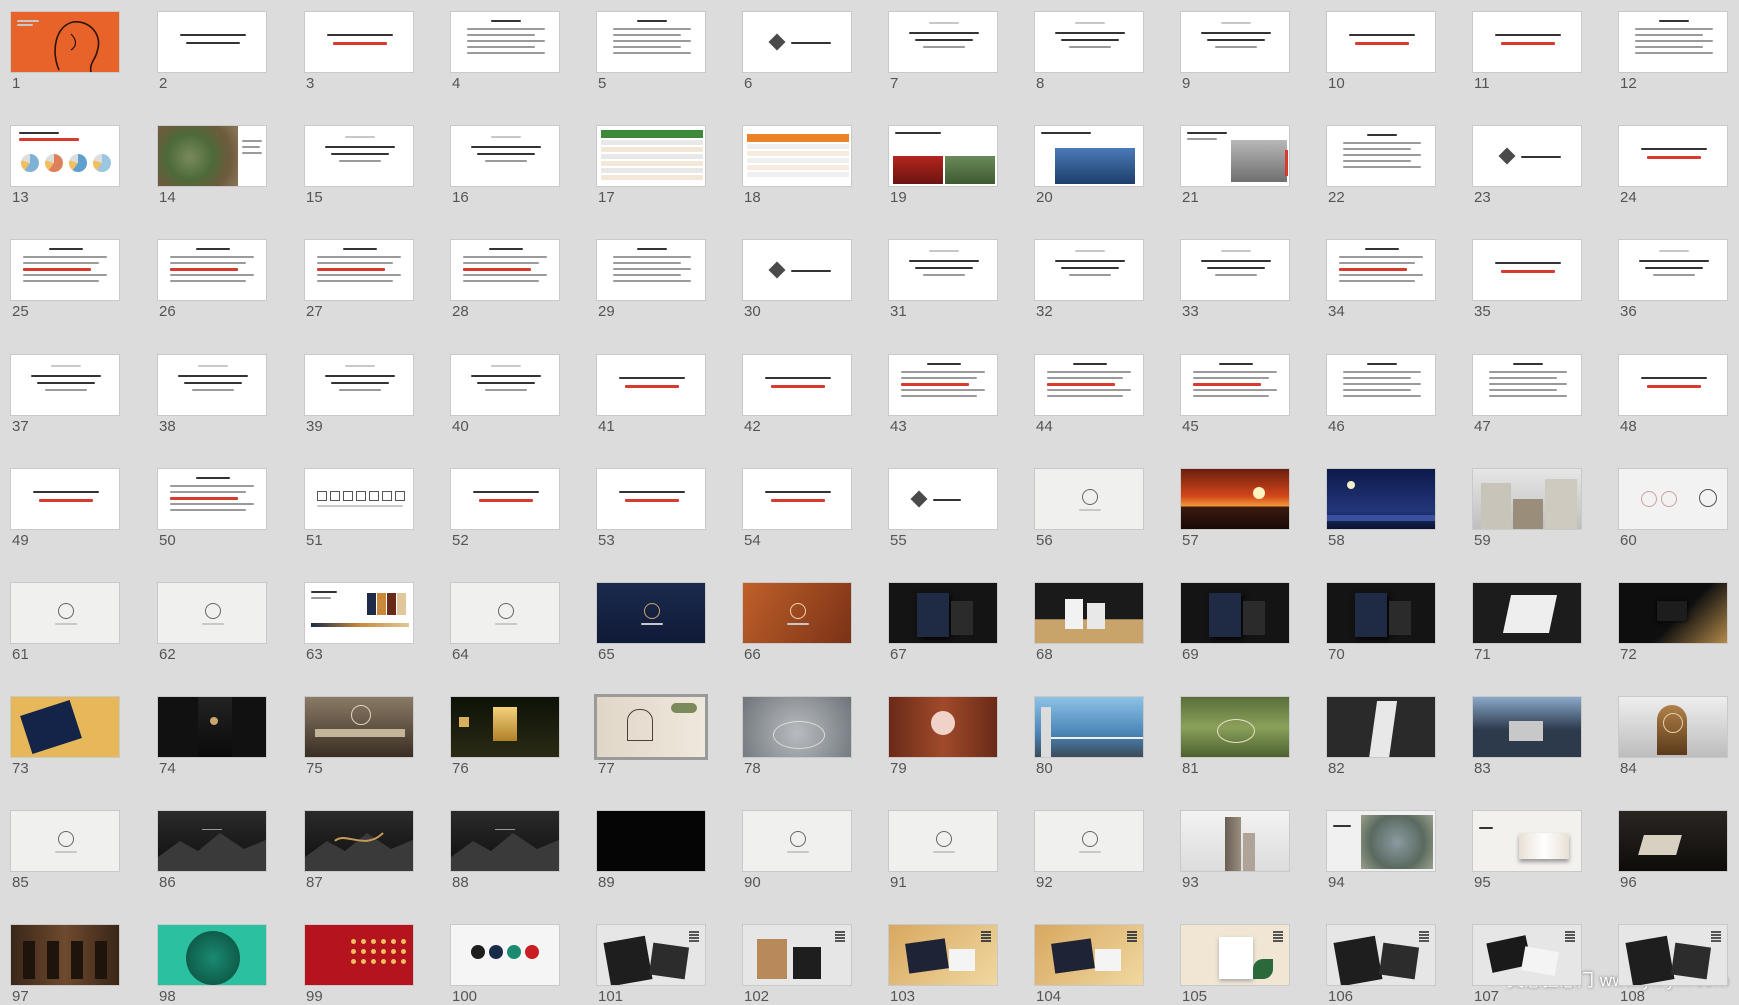 This screenshot has height=1005, width=1739. I want to click on slide-thumbnail-cell: 107, so click(1528, 964).